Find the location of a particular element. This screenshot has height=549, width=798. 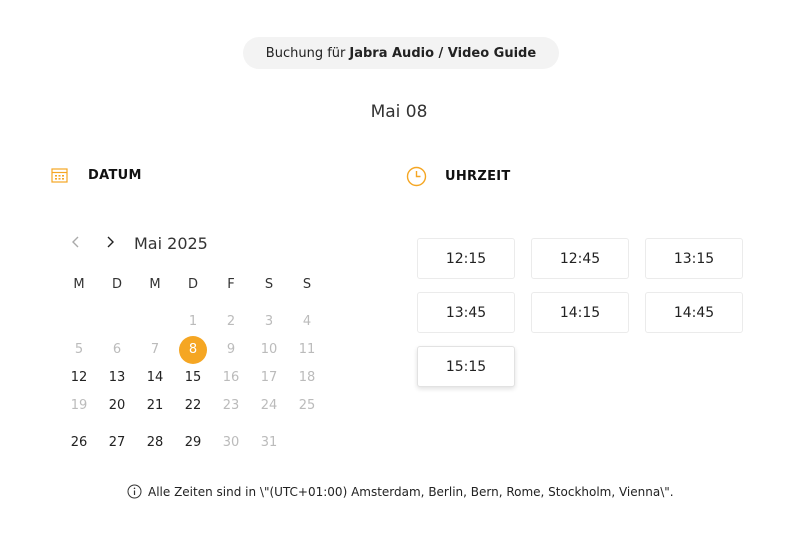

calendar-day-available: 27 is located at coordinates (117, 443).